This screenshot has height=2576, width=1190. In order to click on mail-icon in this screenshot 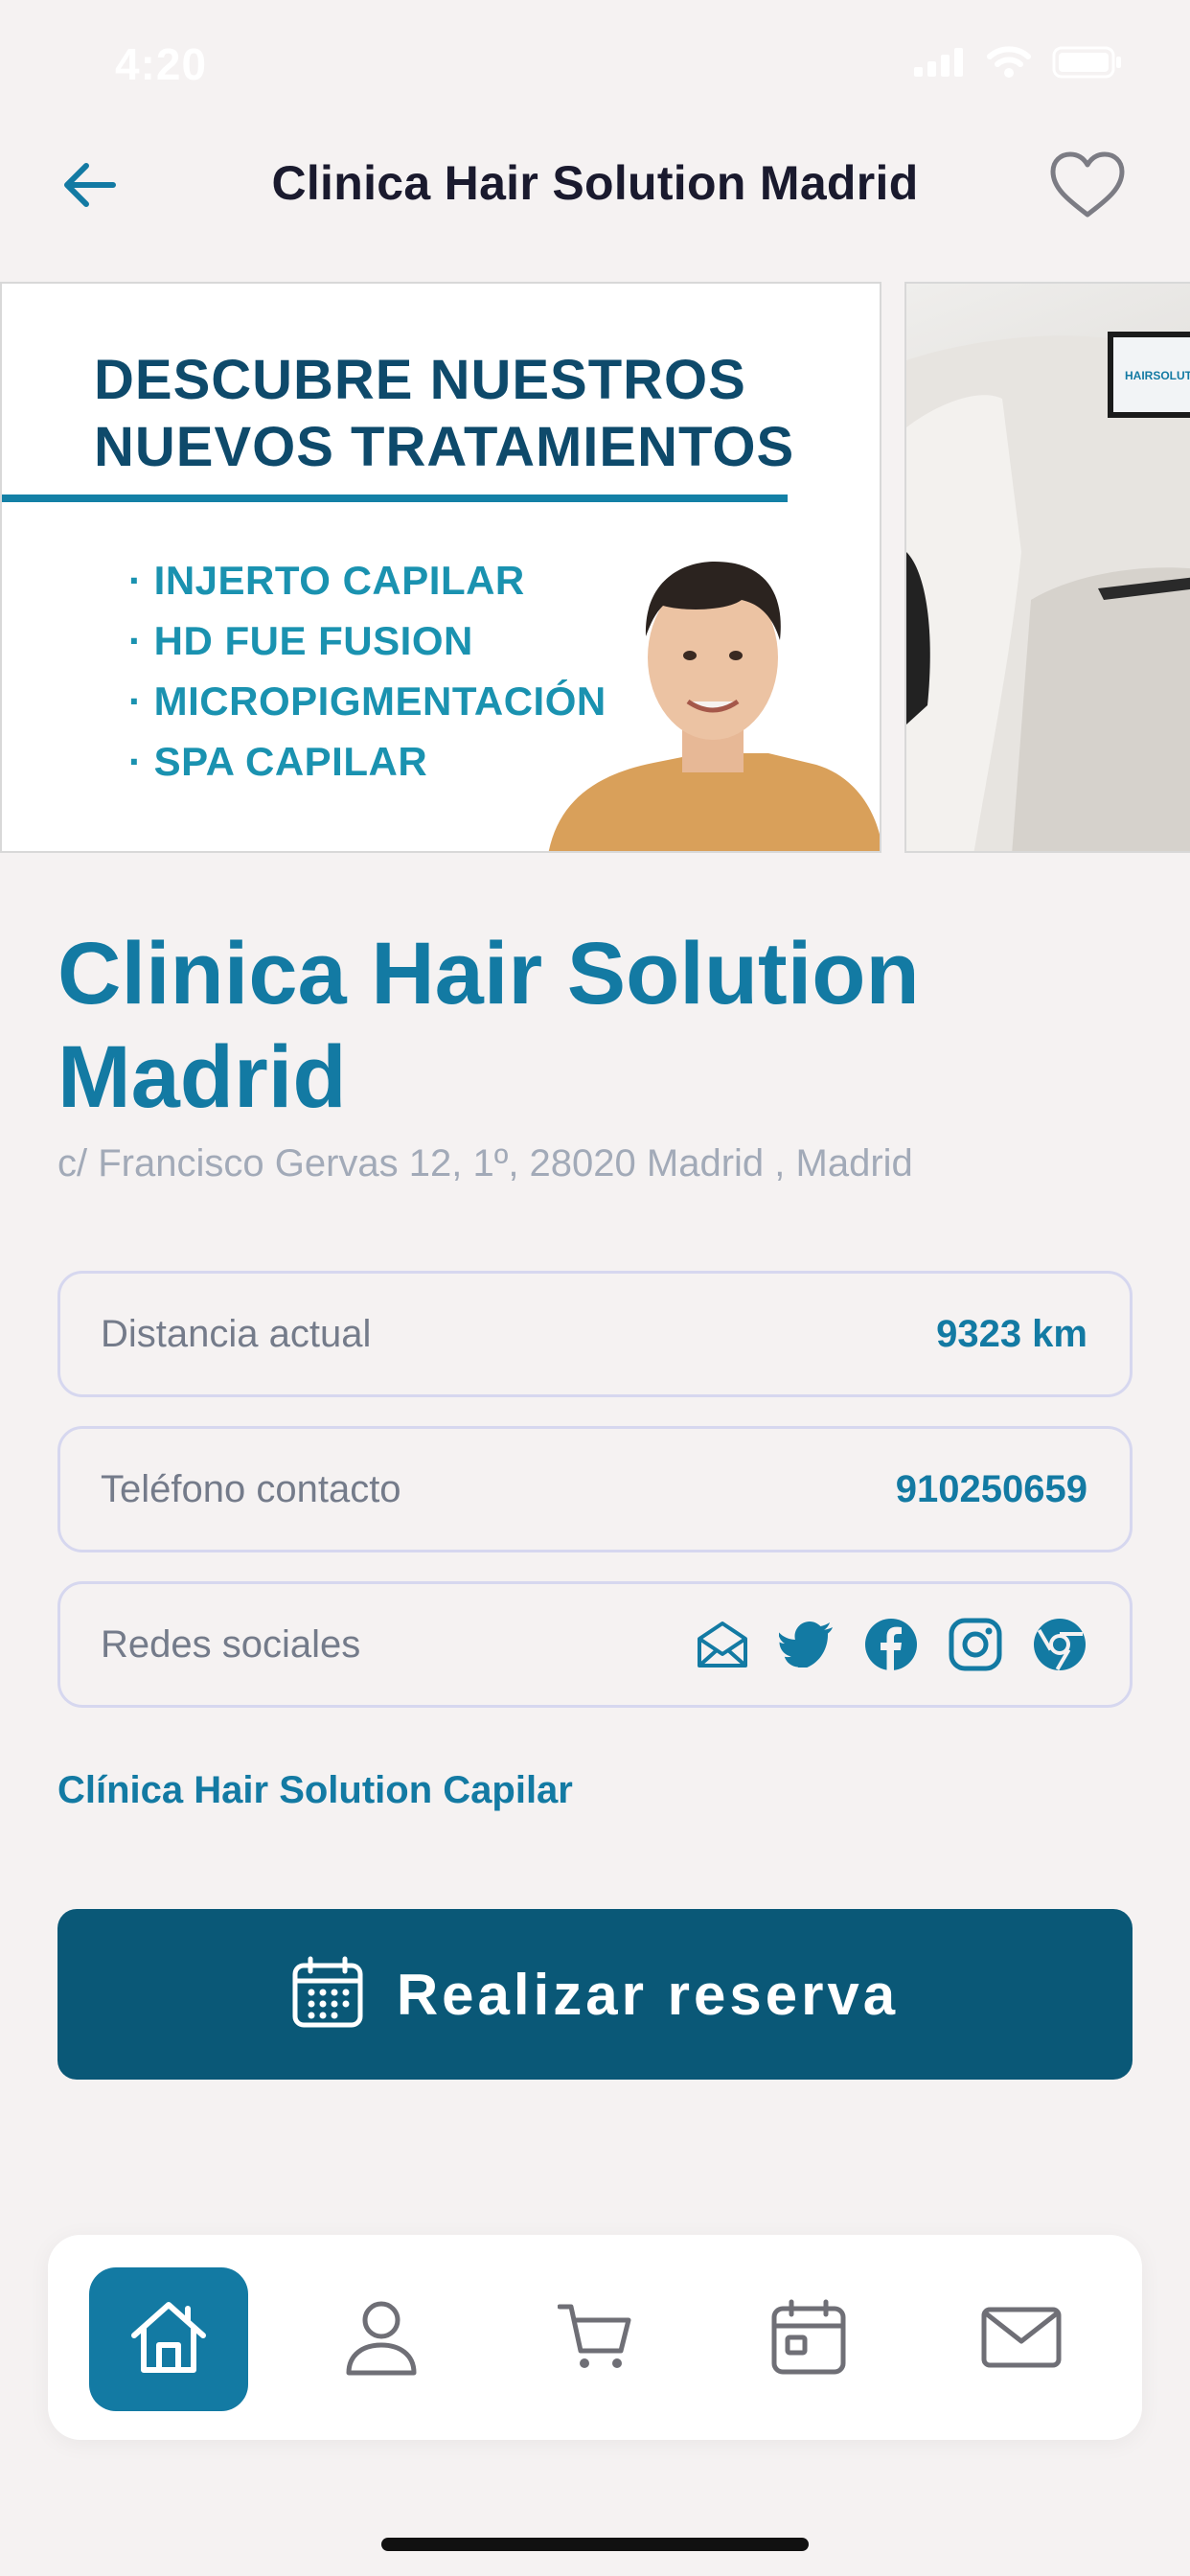, I will do `click(1021, 2340)`.